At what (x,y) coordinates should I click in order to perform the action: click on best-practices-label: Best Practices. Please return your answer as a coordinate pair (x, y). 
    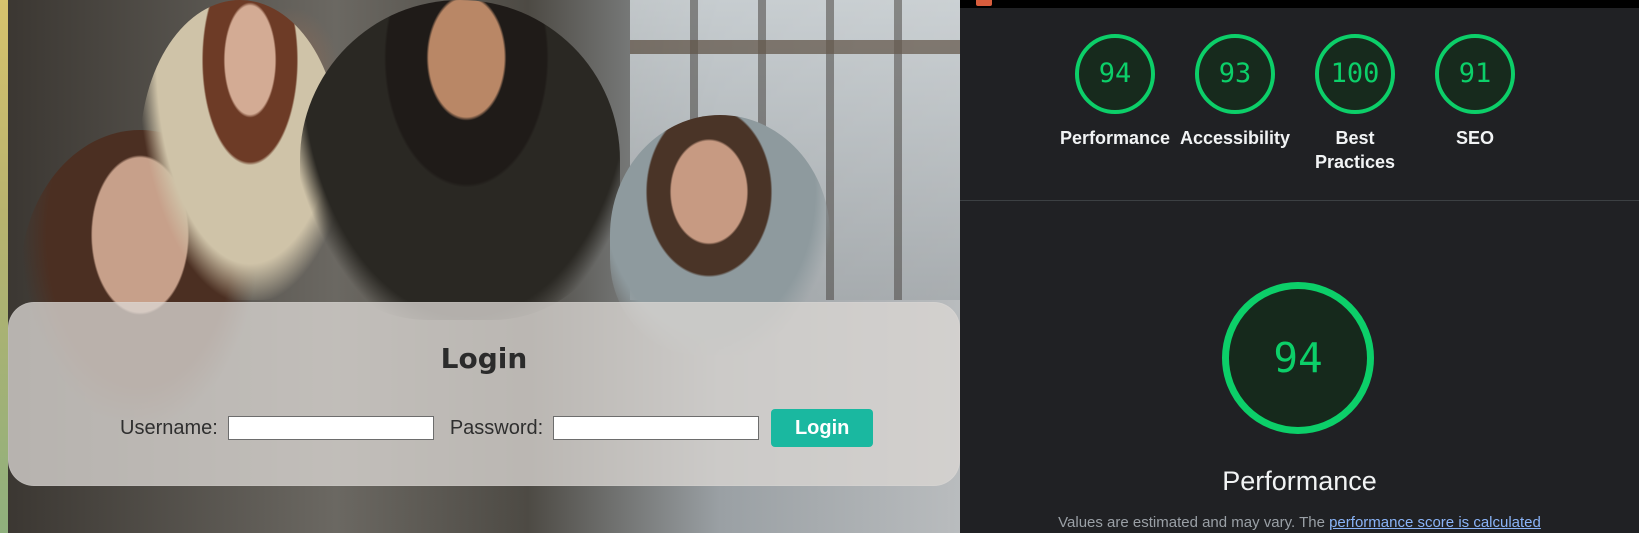
    Looking at the image, I should click on (1355, 150).